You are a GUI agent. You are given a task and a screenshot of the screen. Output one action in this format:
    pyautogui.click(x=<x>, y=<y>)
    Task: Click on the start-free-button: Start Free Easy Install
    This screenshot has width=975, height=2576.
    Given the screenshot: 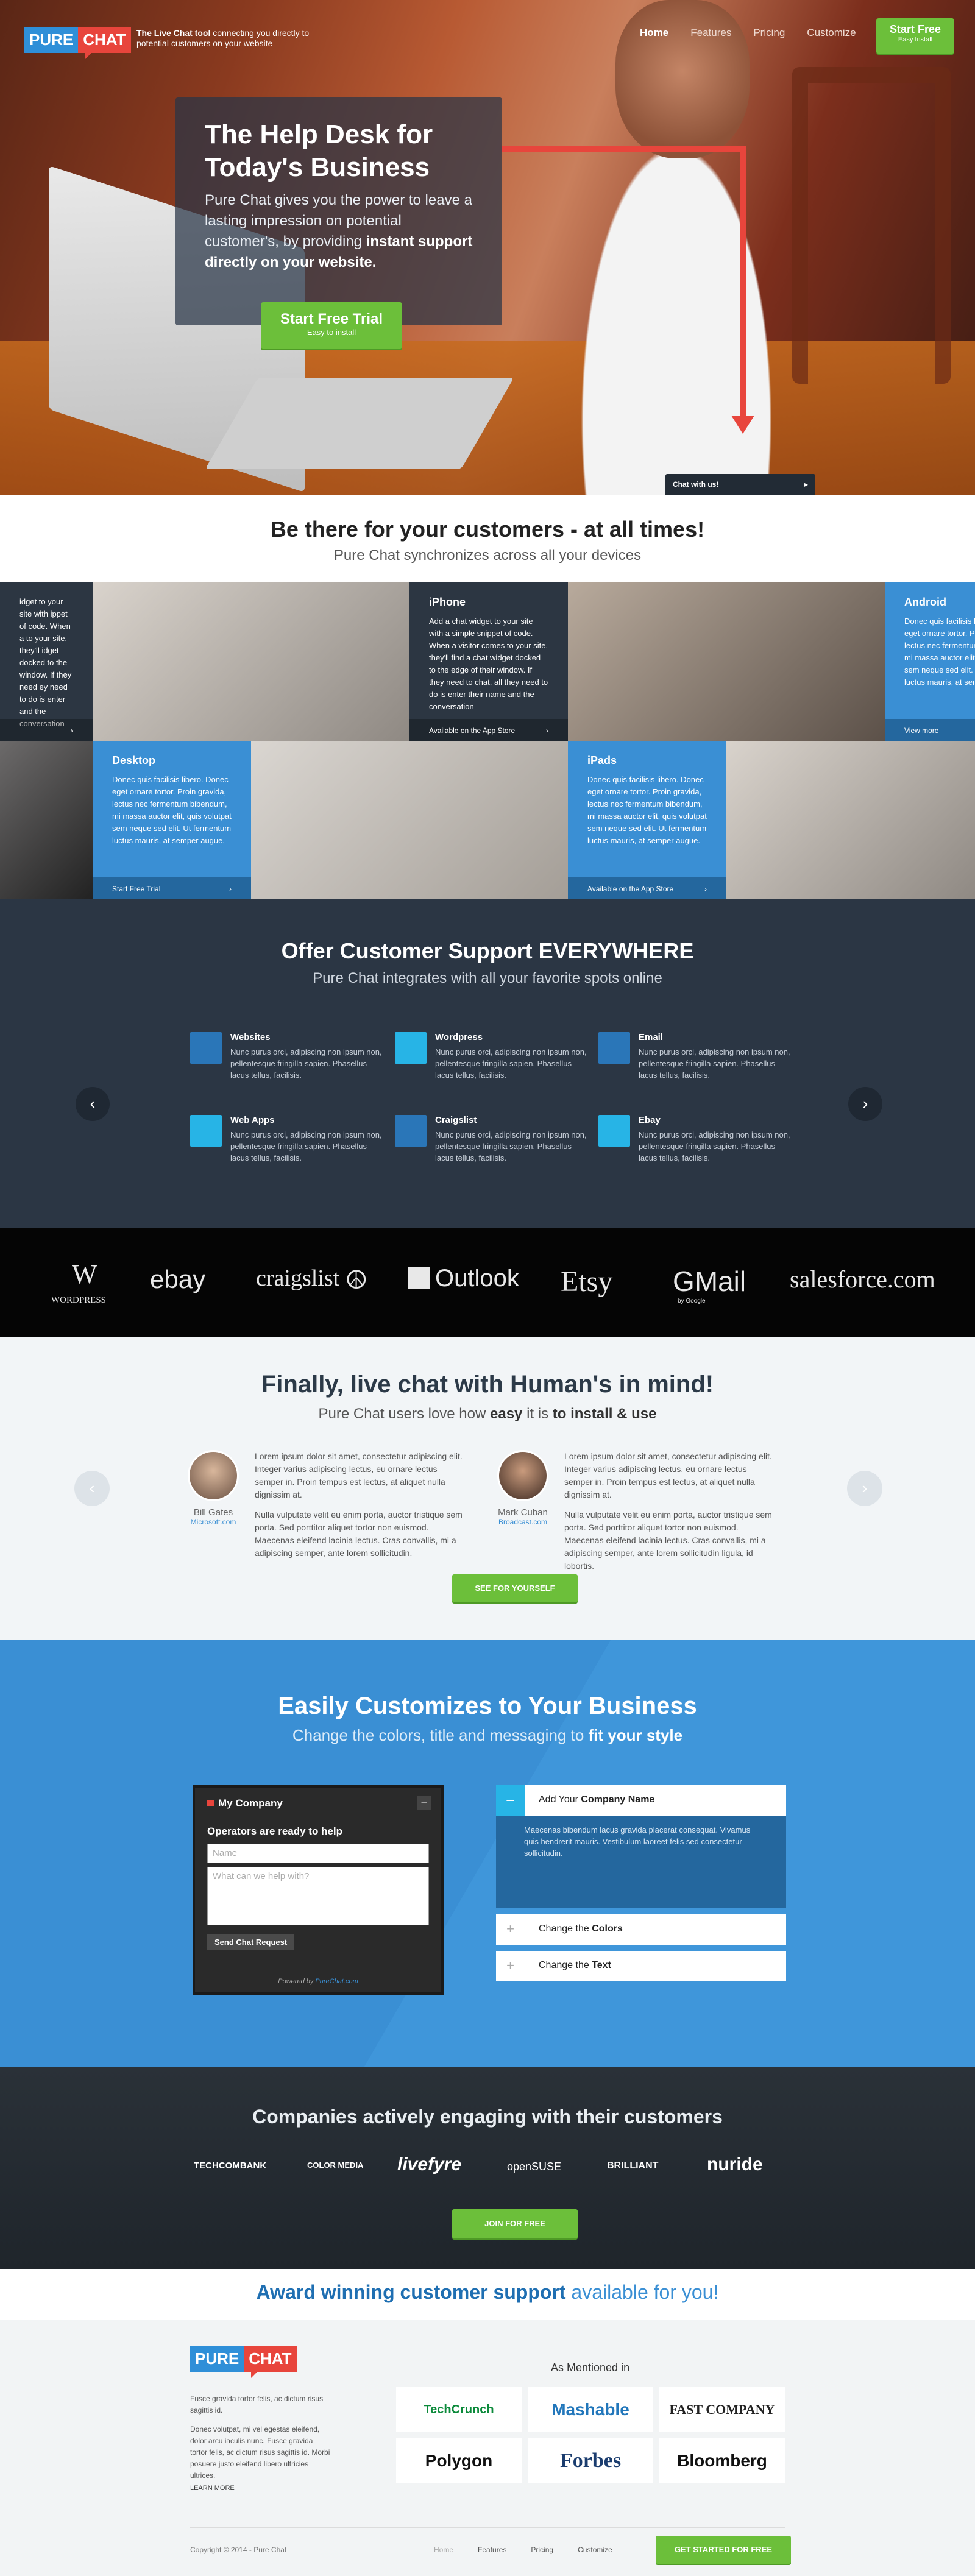 What is the action you would take?
    pyautogui.click(x=915, y=36)
    